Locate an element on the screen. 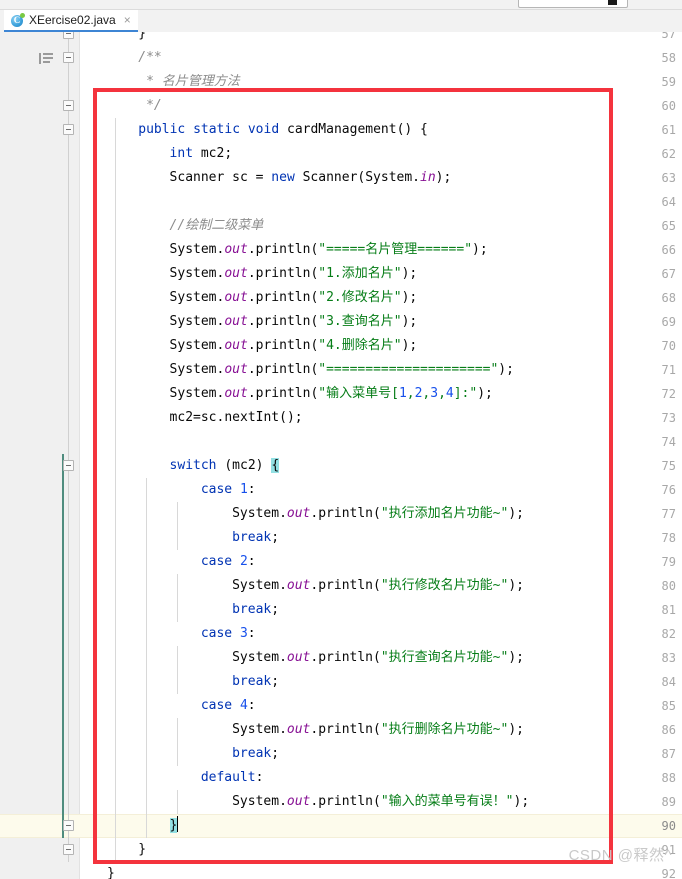 The width and height of the screenshot is (682, 879). code-token: , is located at coordinates (410, 393).